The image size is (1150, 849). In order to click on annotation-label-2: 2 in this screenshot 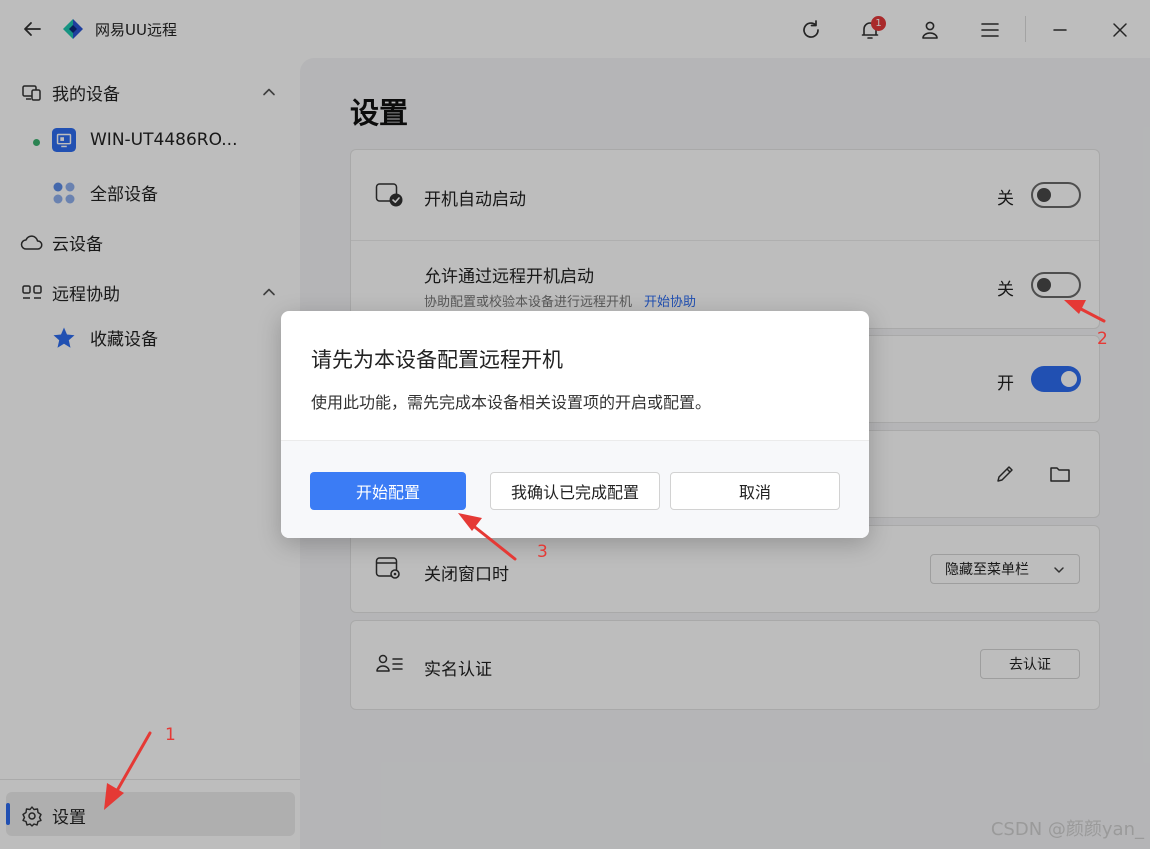, I will do `click(1102, 339)`.